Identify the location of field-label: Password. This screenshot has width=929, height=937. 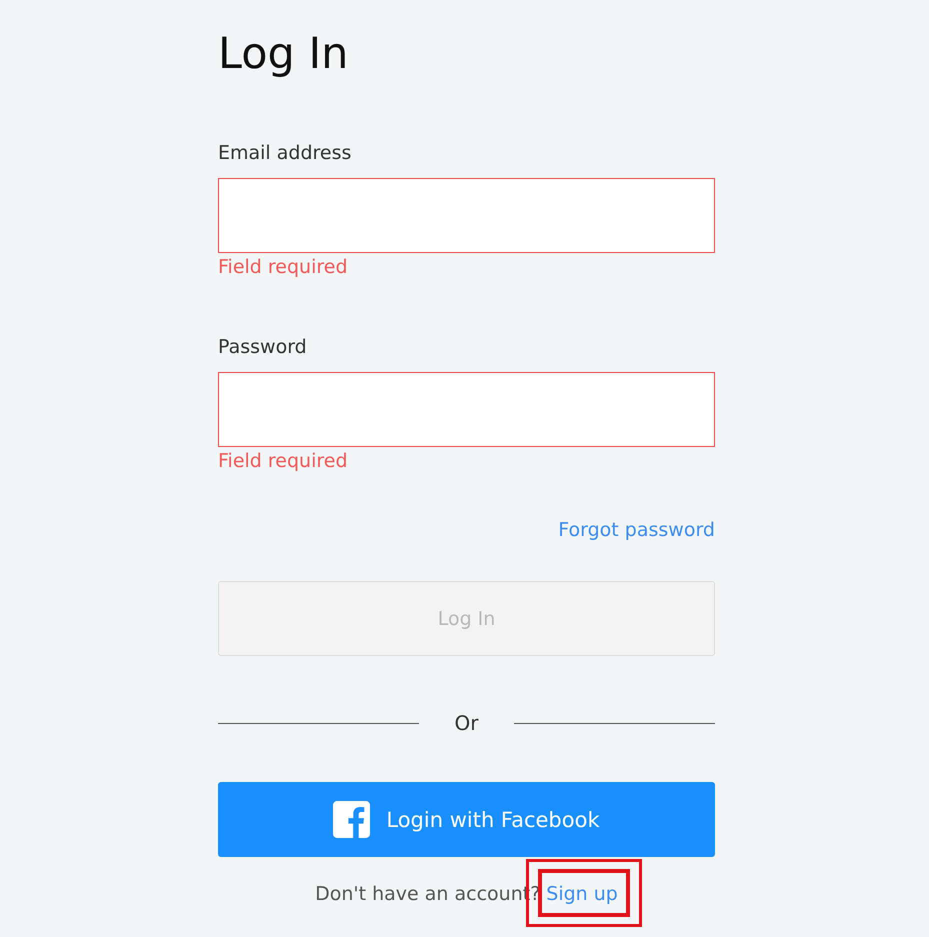
(263, 348).